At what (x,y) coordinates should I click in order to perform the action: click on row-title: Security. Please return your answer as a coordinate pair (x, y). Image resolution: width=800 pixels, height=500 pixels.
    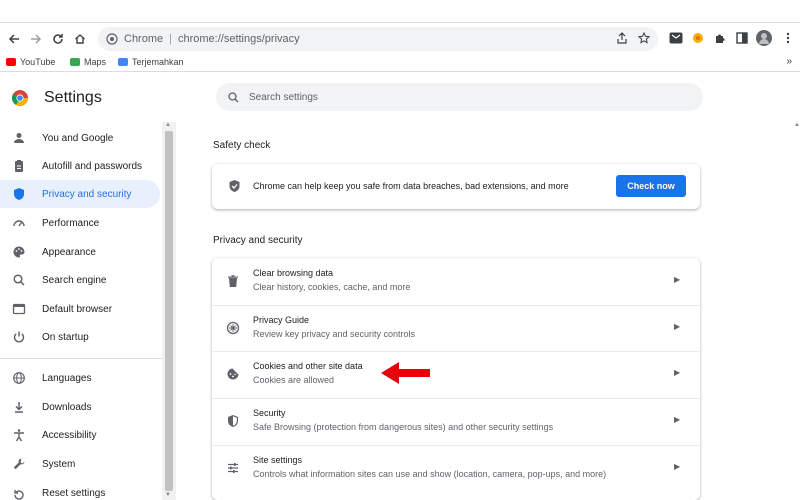
    Looking at the image, I should click on (269, 413).